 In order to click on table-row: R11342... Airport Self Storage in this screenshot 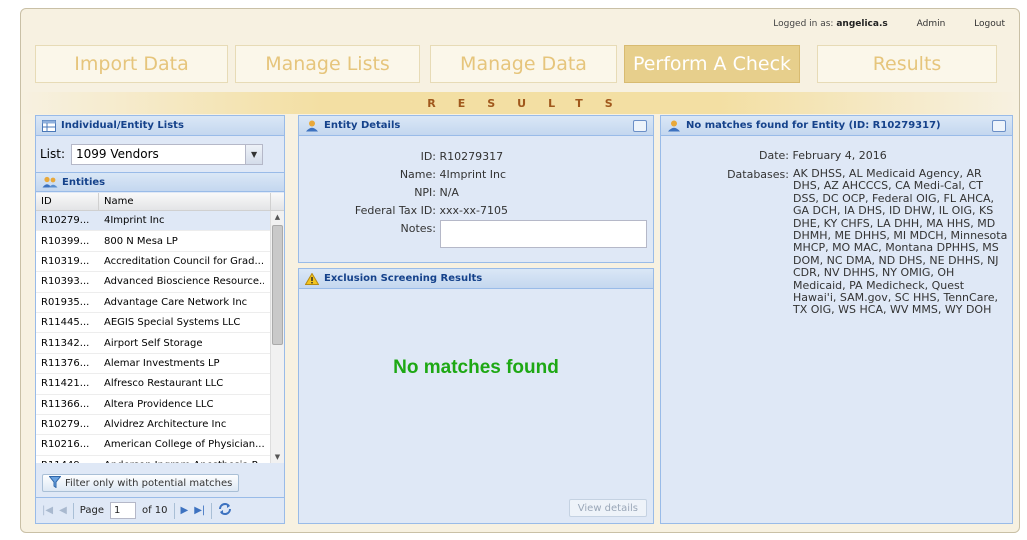, I will do `click(160, 343)`.